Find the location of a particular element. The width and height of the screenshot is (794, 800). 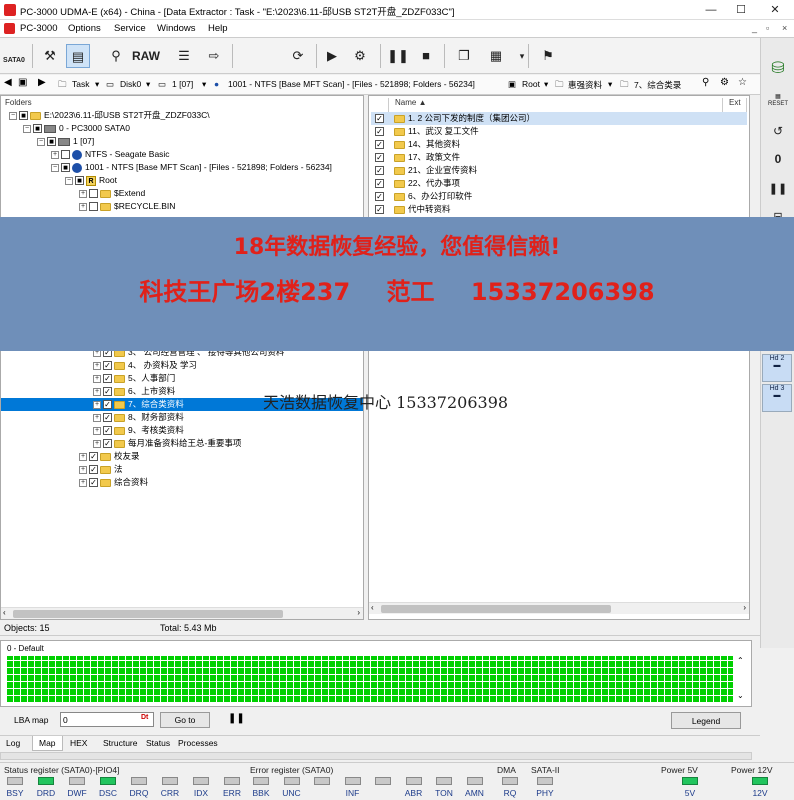

pause-icon: ❚❚ is located at coordinates (398, 56).